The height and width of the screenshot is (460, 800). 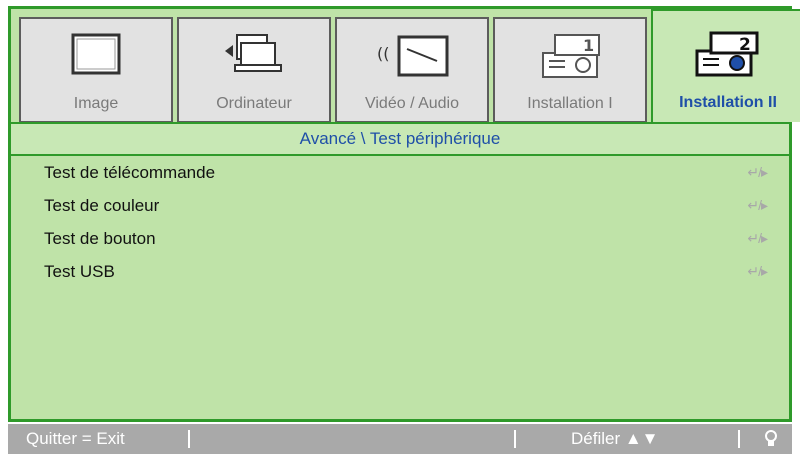 I want to click on footer-bar: Quitter = Exit Défiler ▲▼, so click(x=400, y=439).